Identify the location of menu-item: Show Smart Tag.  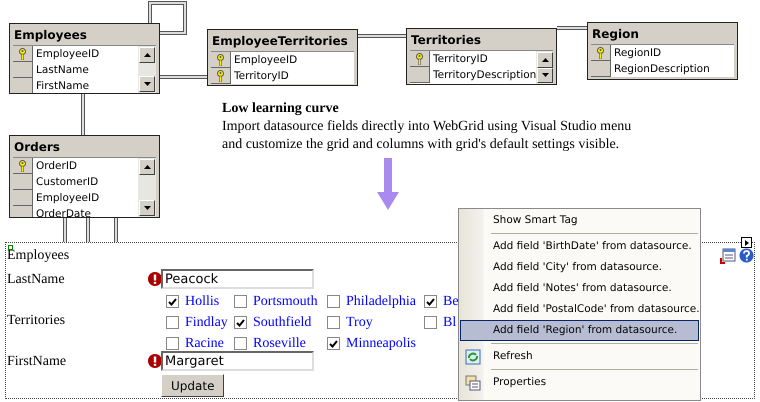
(579, 220).